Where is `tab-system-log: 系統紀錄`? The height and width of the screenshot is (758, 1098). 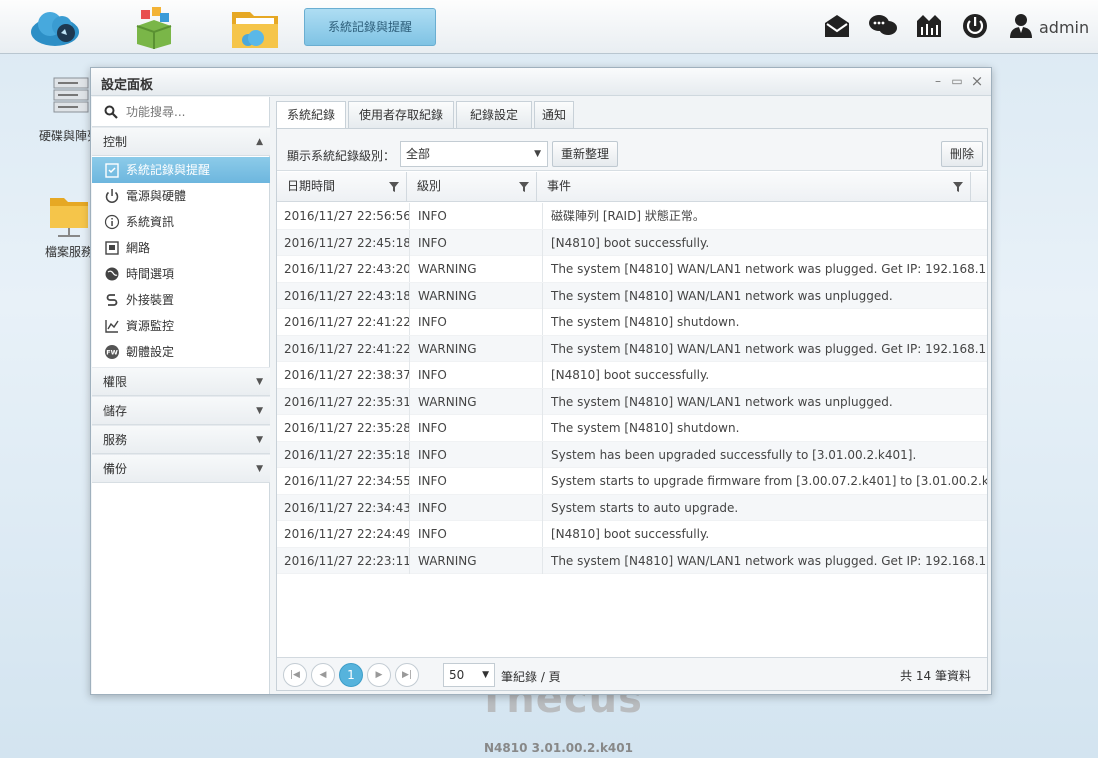 tab-system-log: 系統紀錄 is located at coordinates (311, 116).